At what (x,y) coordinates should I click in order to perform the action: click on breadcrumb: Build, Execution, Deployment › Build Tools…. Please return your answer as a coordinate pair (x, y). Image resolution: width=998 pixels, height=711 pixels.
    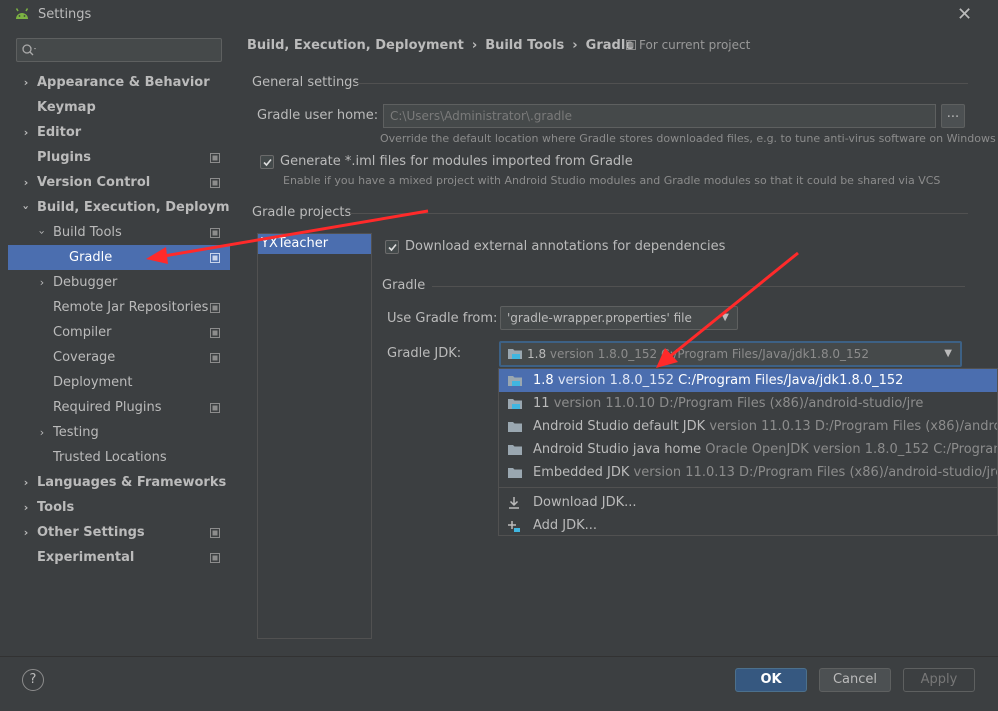
    Looking at the image, I should click on (440, 45).